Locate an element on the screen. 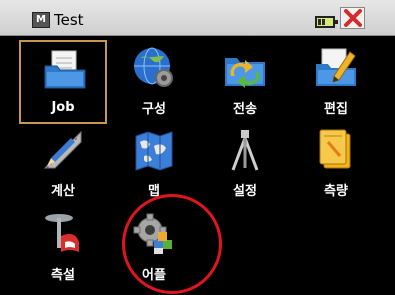 Image resolution: width=395 pixels, height=295 pixels. app-setup: 설정 is located at coordinates (245, 164).